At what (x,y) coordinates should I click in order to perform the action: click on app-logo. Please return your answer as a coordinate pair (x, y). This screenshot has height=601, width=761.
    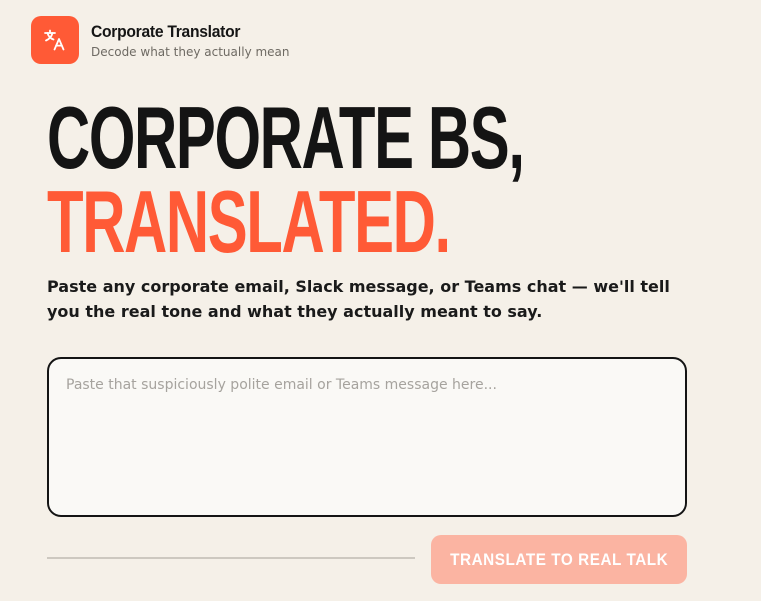
    Looking at the image, I should click on (55, 40).